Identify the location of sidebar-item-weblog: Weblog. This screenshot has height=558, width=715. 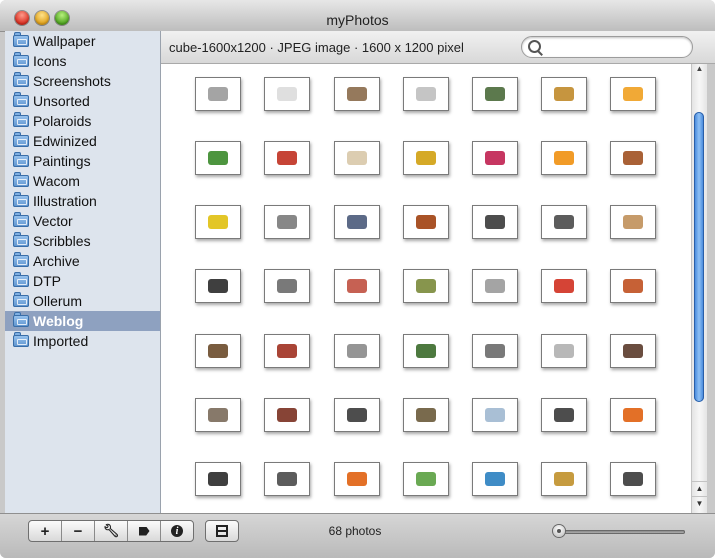
(82, 321).